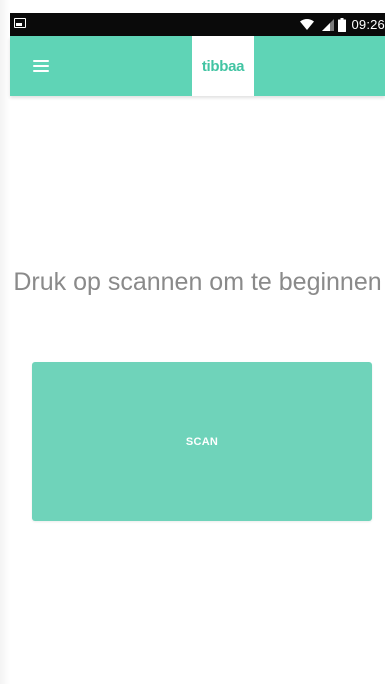  I want to click on logo-text: tibbaa, so click(223, 66).